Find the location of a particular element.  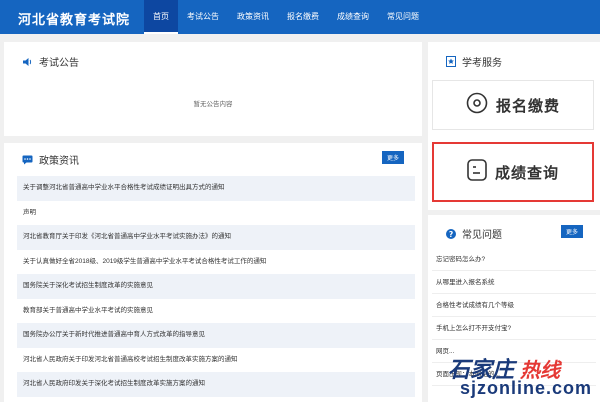

question-icon: ? is located at coordinates (451, 233).